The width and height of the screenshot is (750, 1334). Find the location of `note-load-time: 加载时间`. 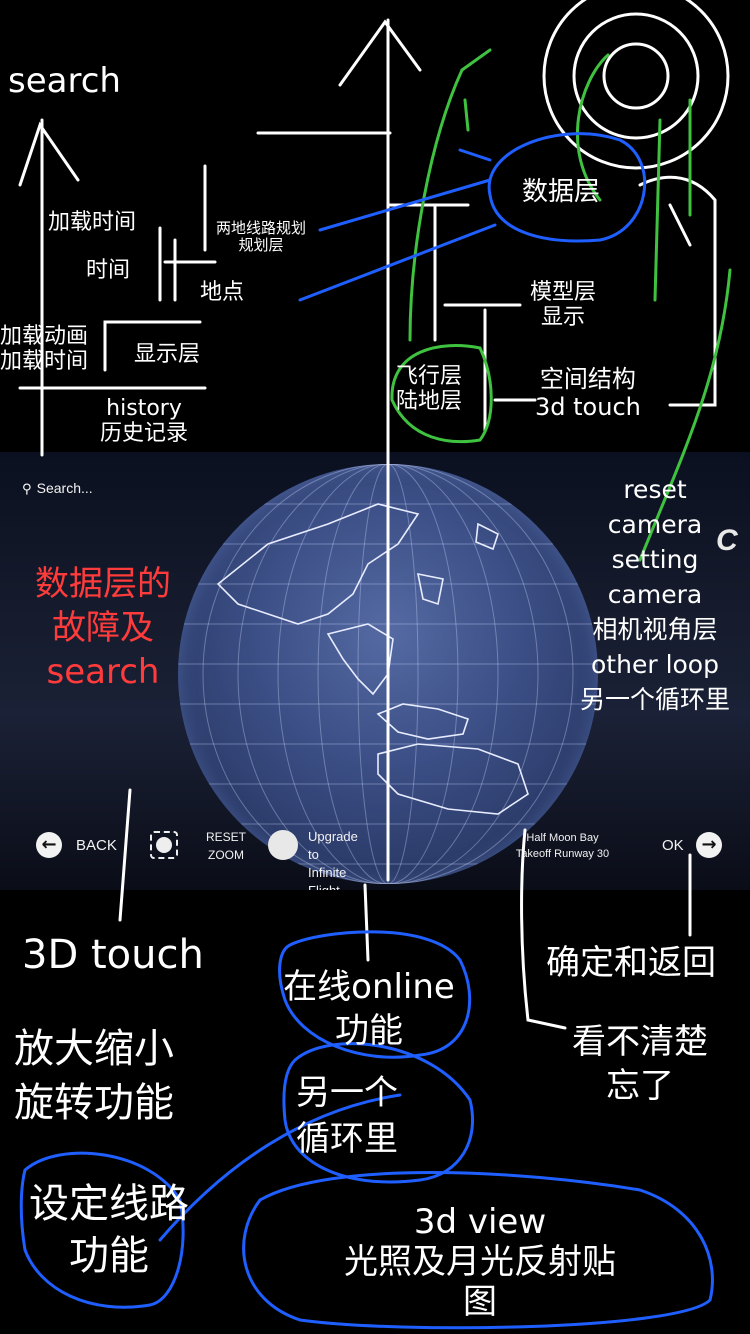

note-load-time: 加载时间 is located at coordinates (92, 222).